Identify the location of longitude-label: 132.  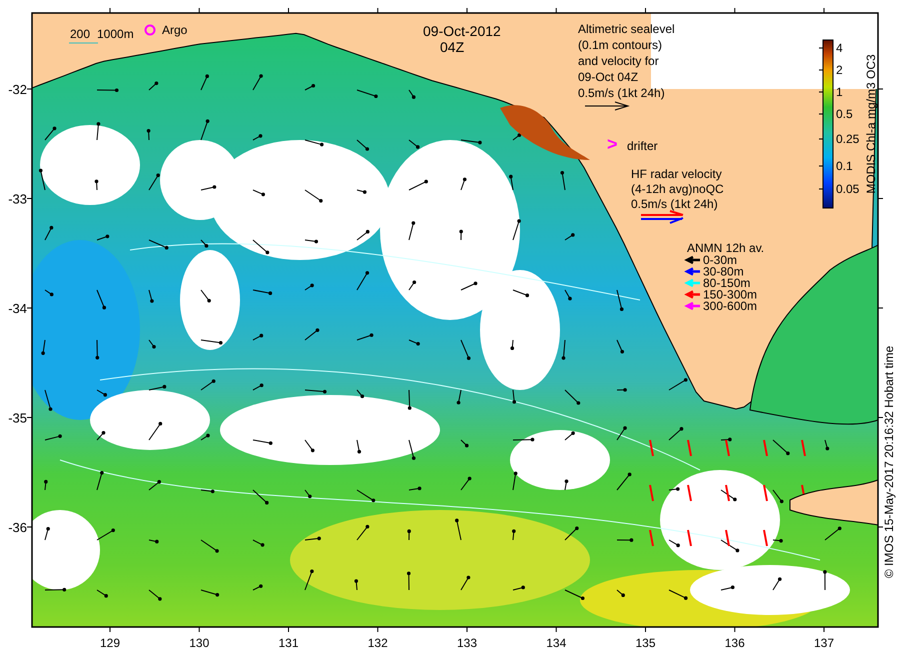
(378, 643).